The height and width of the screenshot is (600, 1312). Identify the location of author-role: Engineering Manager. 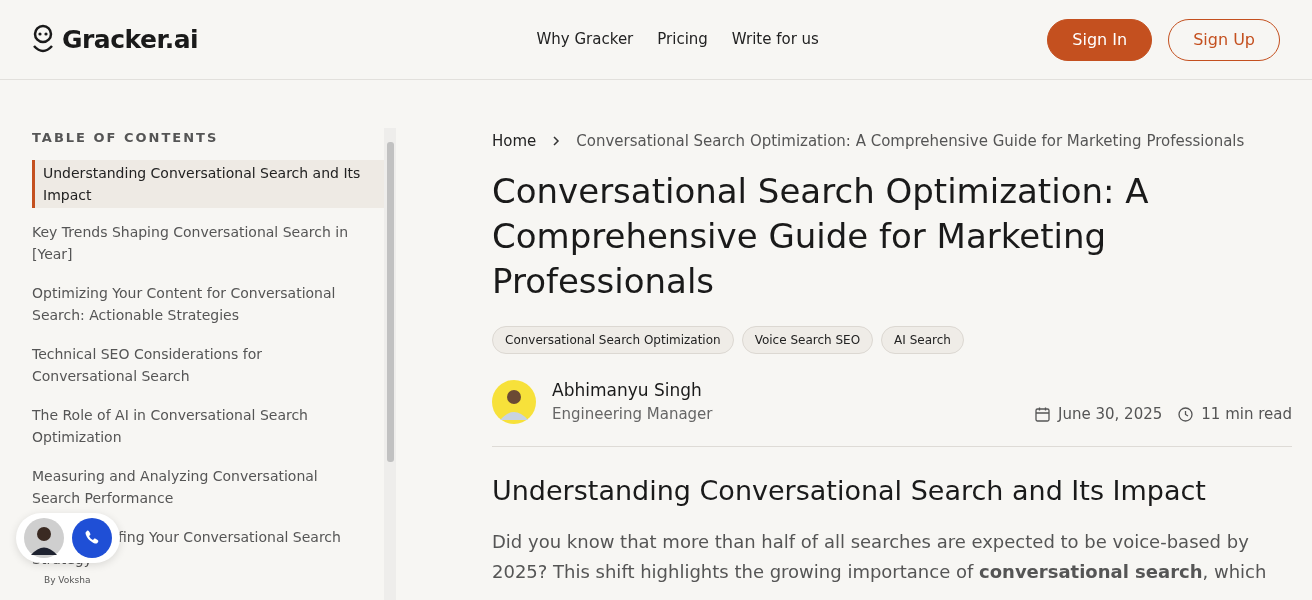
(632, 414).